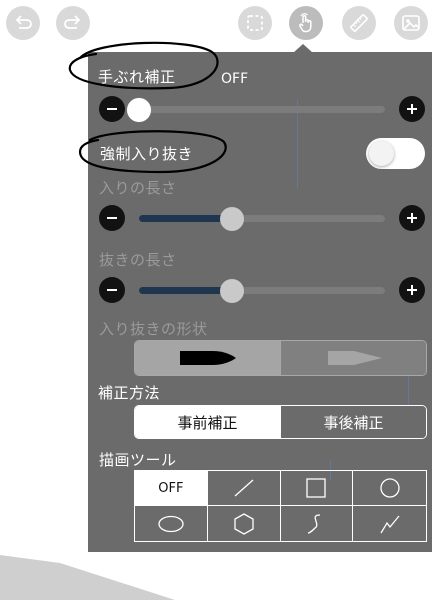 The width and height of the screenshot is (440, 600). Describe the element at coordinates (147, 107) in the screenshot. I see `annotation-layer` at that location.